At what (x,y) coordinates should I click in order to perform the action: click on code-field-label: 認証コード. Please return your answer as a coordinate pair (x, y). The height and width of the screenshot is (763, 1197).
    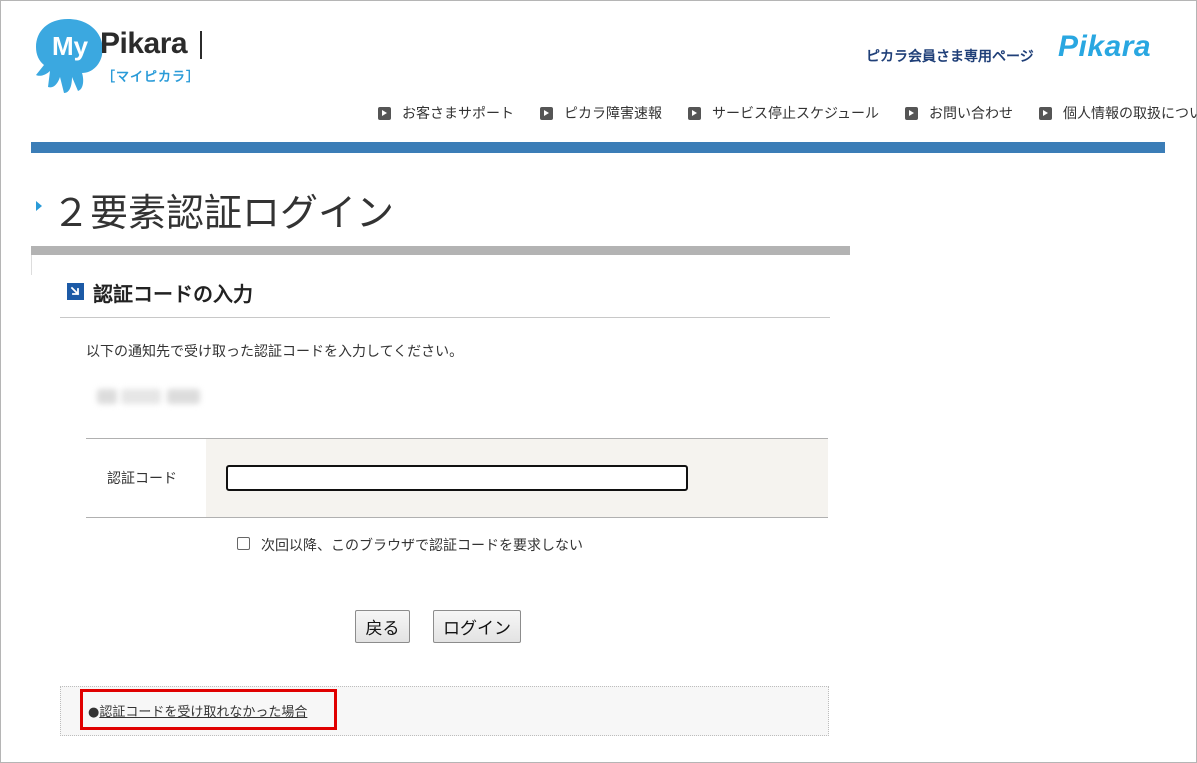
    Looking at the image, I should click on (142, 479).